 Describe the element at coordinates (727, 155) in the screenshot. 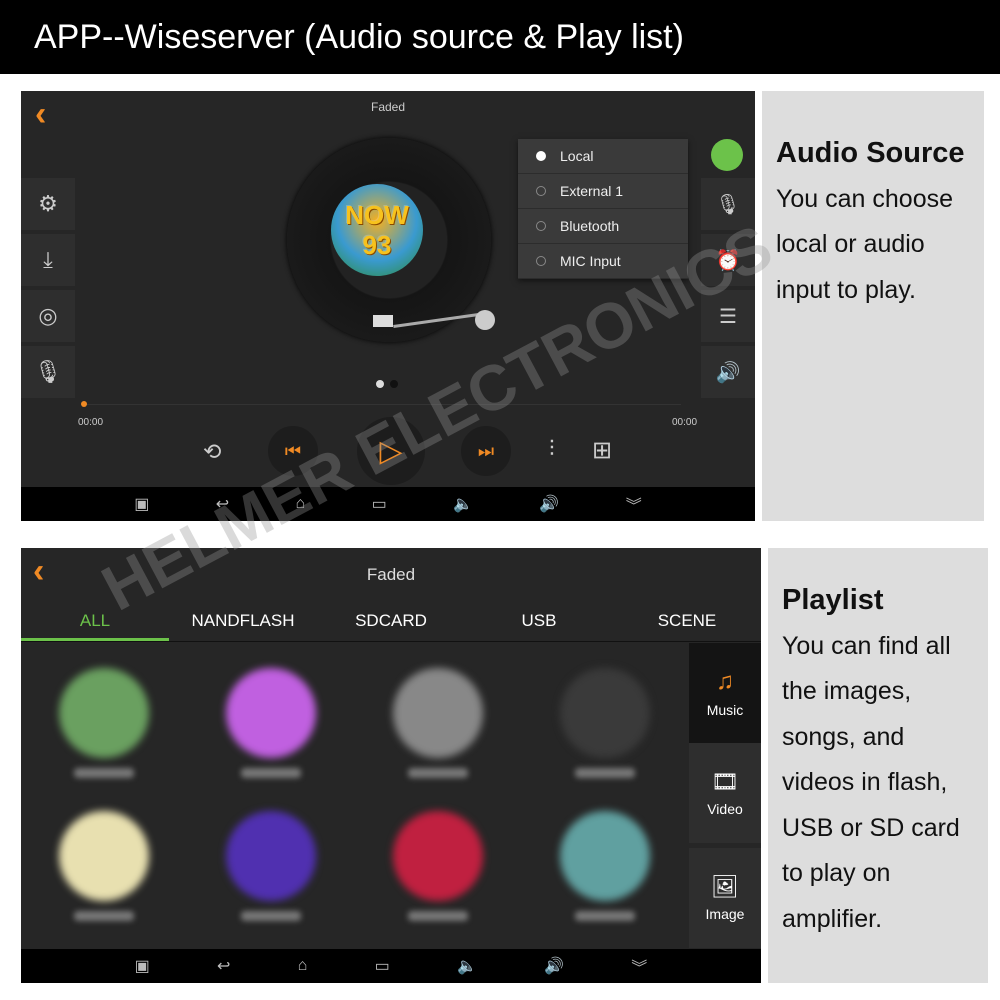

I see `audio-source-icon` at that location.